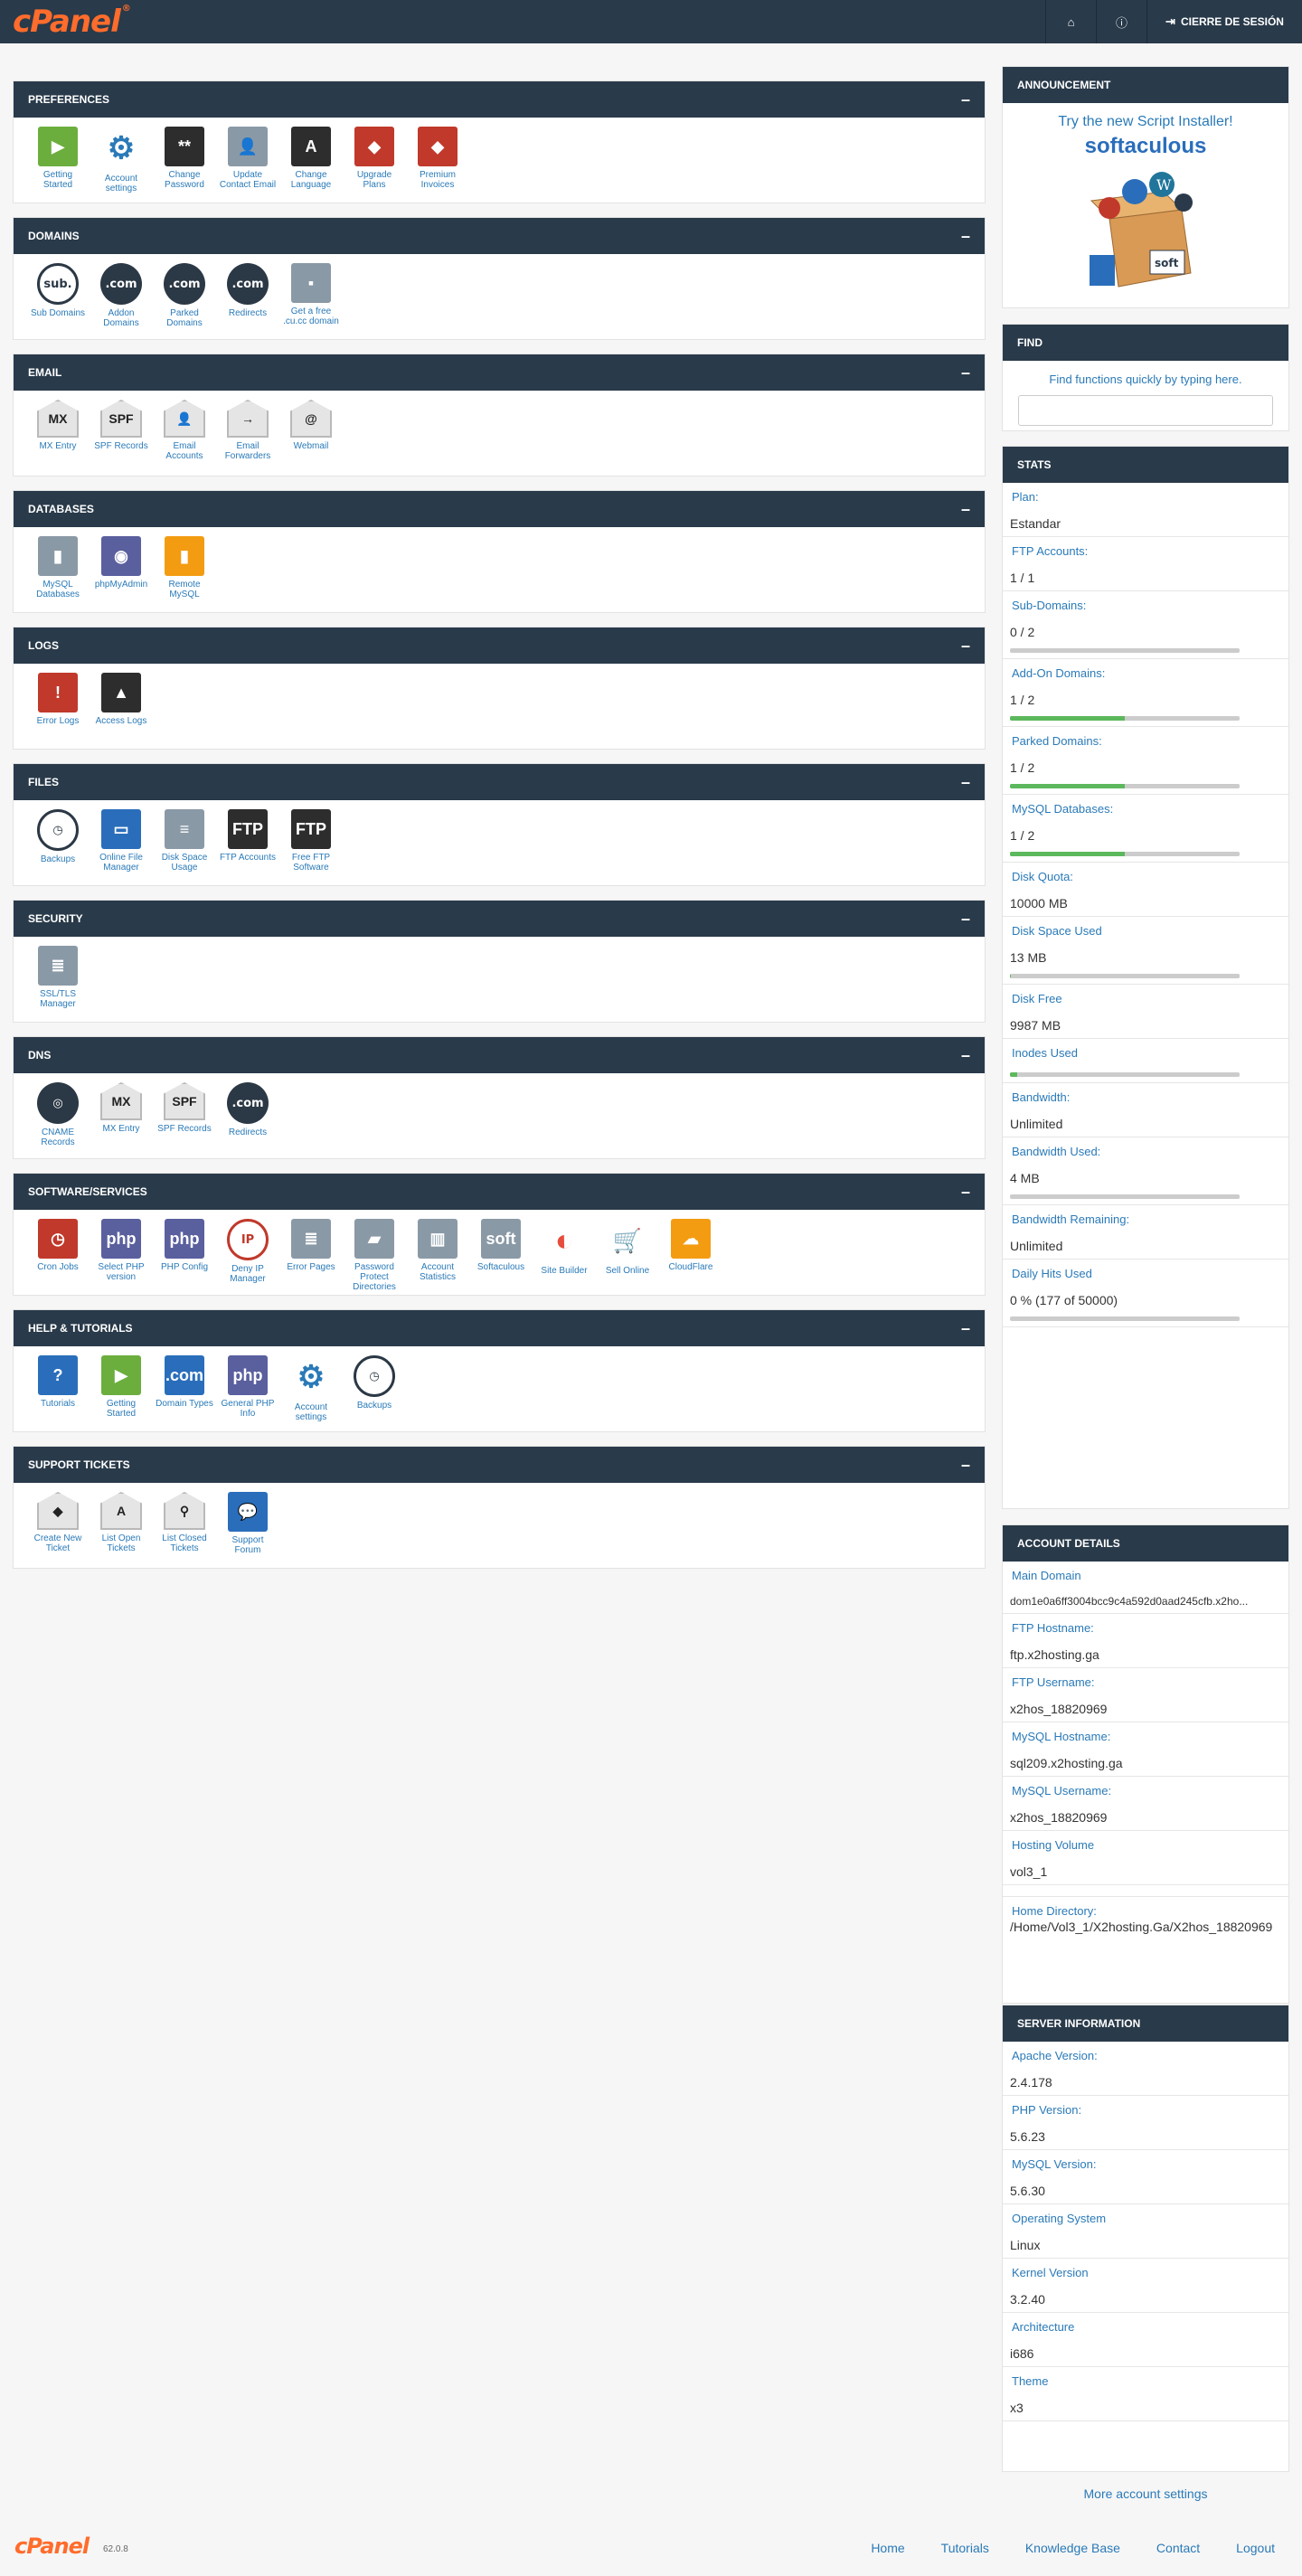 The image size is (1302, 2576). What do you see at coordinates (72, 22) in the screenshot?
I see `cpanel-logo: cPanel ®` at bounding box center [72, 22].